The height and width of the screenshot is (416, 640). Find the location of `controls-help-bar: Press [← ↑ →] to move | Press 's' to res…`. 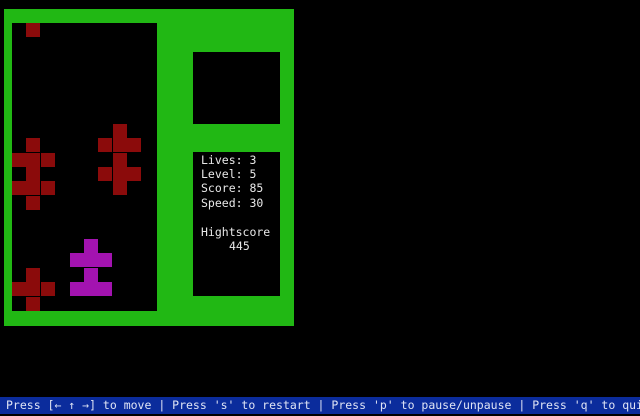

controls-help-bar: Press [← ↑ →] to move | Press 's' to res… is located at coordinates (320, 405).